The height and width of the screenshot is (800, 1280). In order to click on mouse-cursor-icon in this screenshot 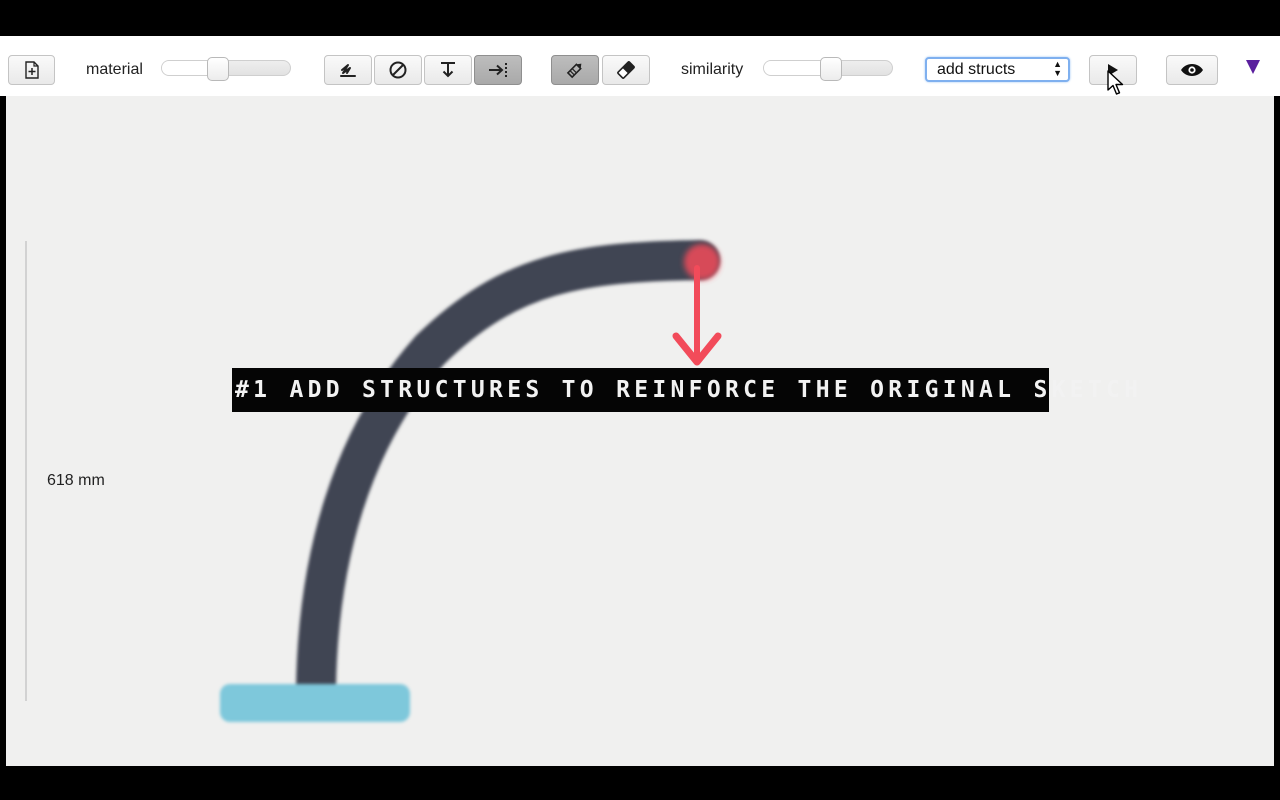, I will do `click(1115, 82)`.